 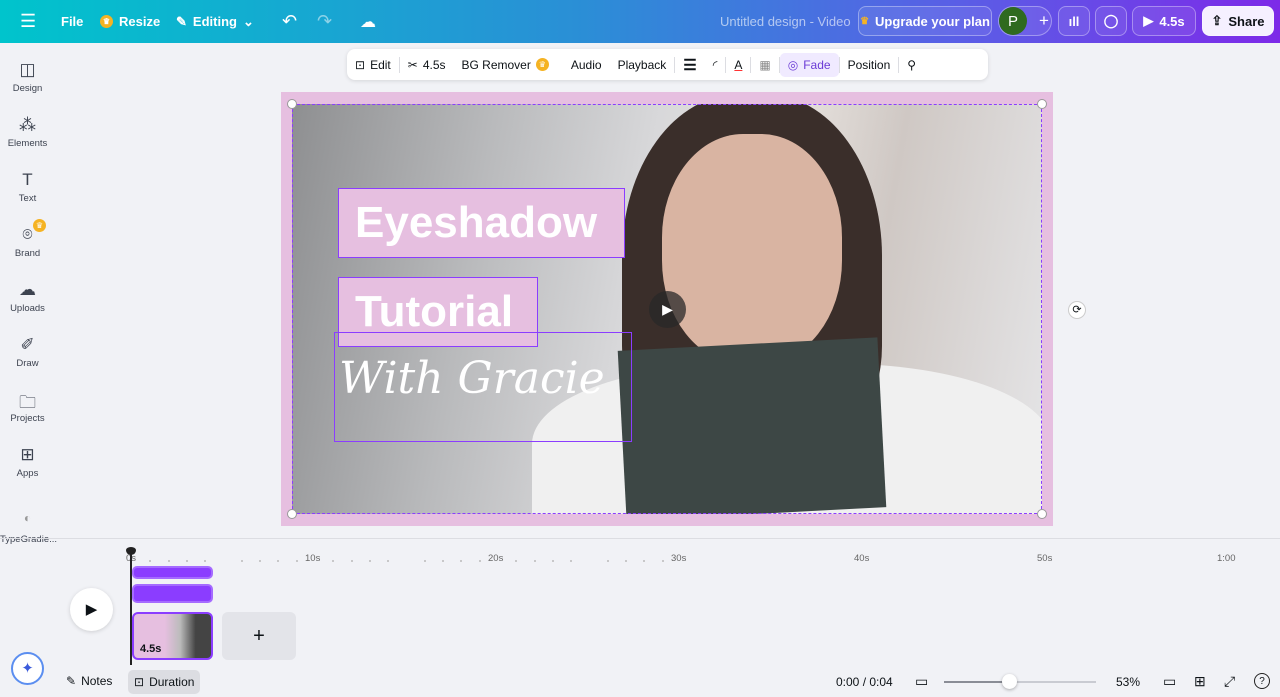 What do you see at coordinates (764, 65) in the screenshot?
I see `transparency-icon: ▦` at bounding box center [764, 65].